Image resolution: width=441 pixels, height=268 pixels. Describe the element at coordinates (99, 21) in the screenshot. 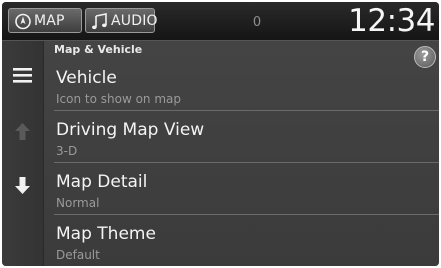

I see `music-note-icon` at that location.